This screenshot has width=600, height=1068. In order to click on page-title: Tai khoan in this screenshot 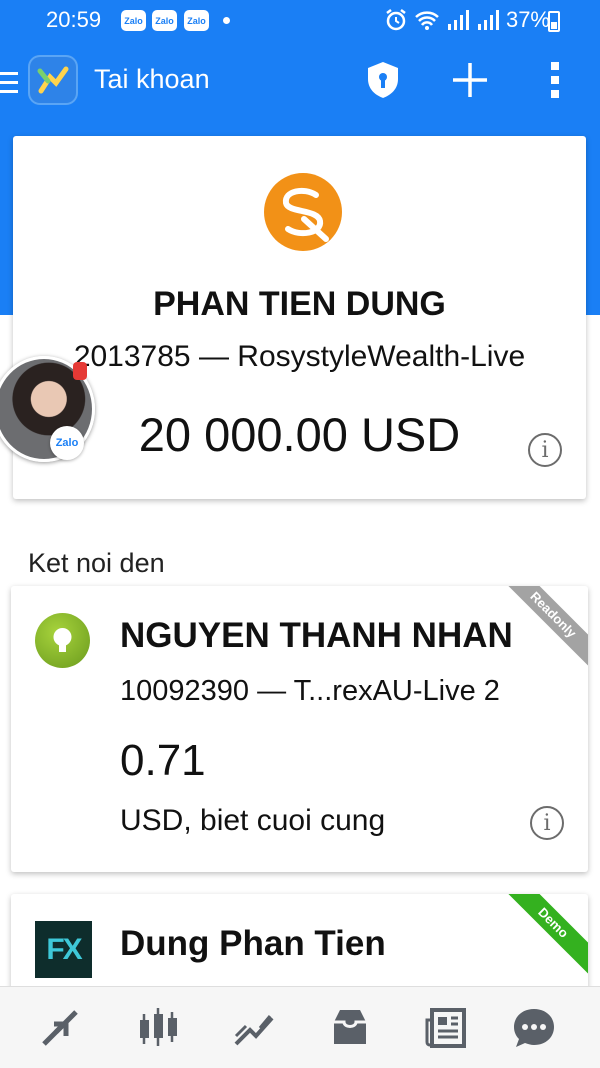, I will do `click(152, 79)`.